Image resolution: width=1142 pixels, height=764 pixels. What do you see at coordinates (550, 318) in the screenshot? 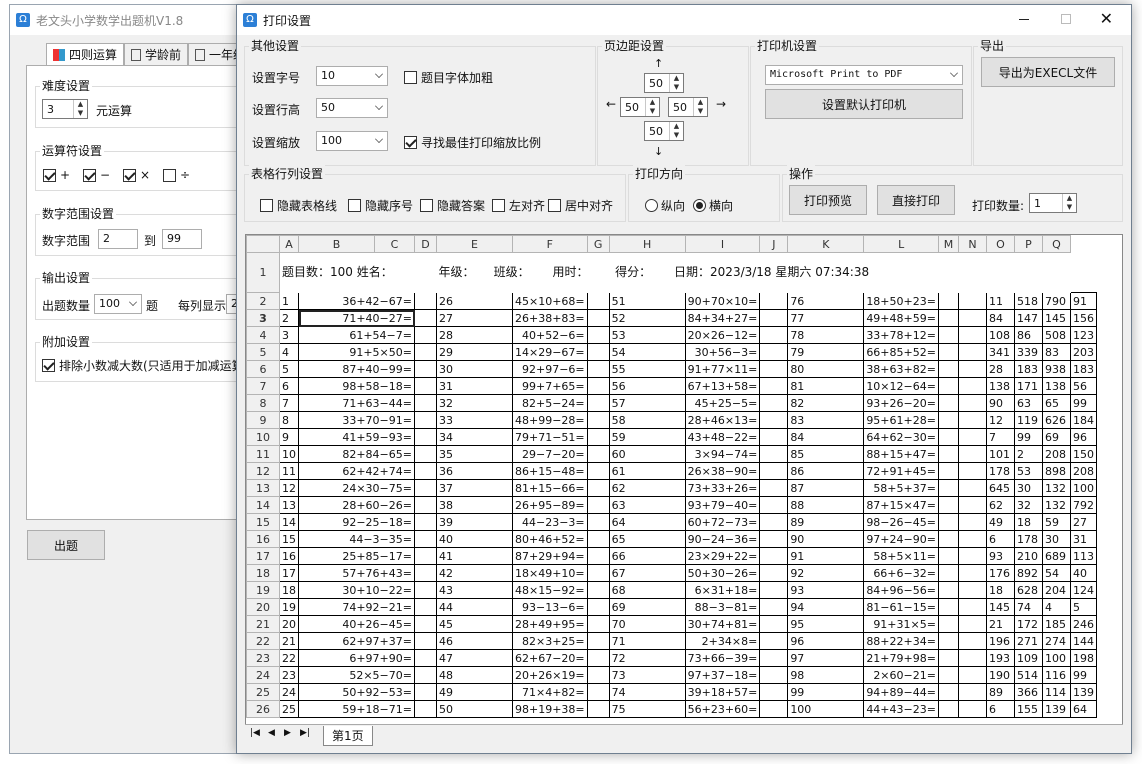
I see `table-cell: 26+38+83=` at bounding box center [550, 318].